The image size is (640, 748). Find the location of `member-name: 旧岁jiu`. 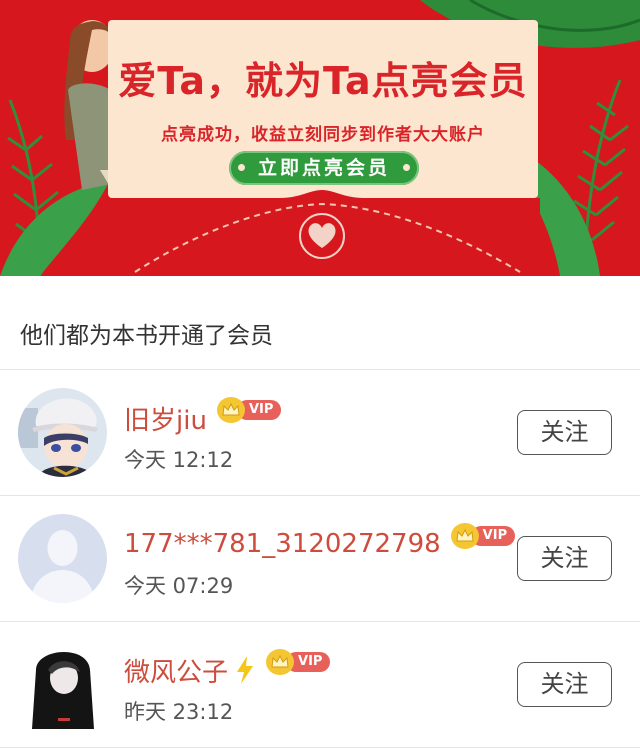

member-name: 旧岁jiu is located at coordinates (165, 418).